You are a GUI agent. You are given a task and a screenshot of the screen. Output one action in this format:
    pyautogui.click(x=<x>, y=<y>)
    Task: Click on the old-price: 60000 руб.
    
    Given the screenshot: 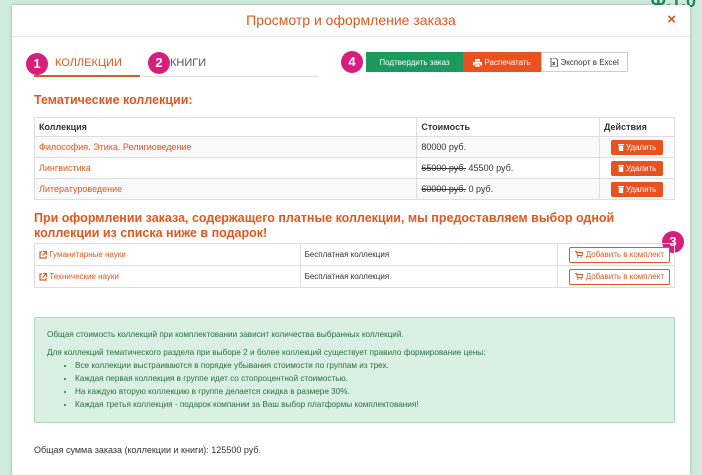 What is the action you would take?
    pyautogui.click(x=444, y=189)
    